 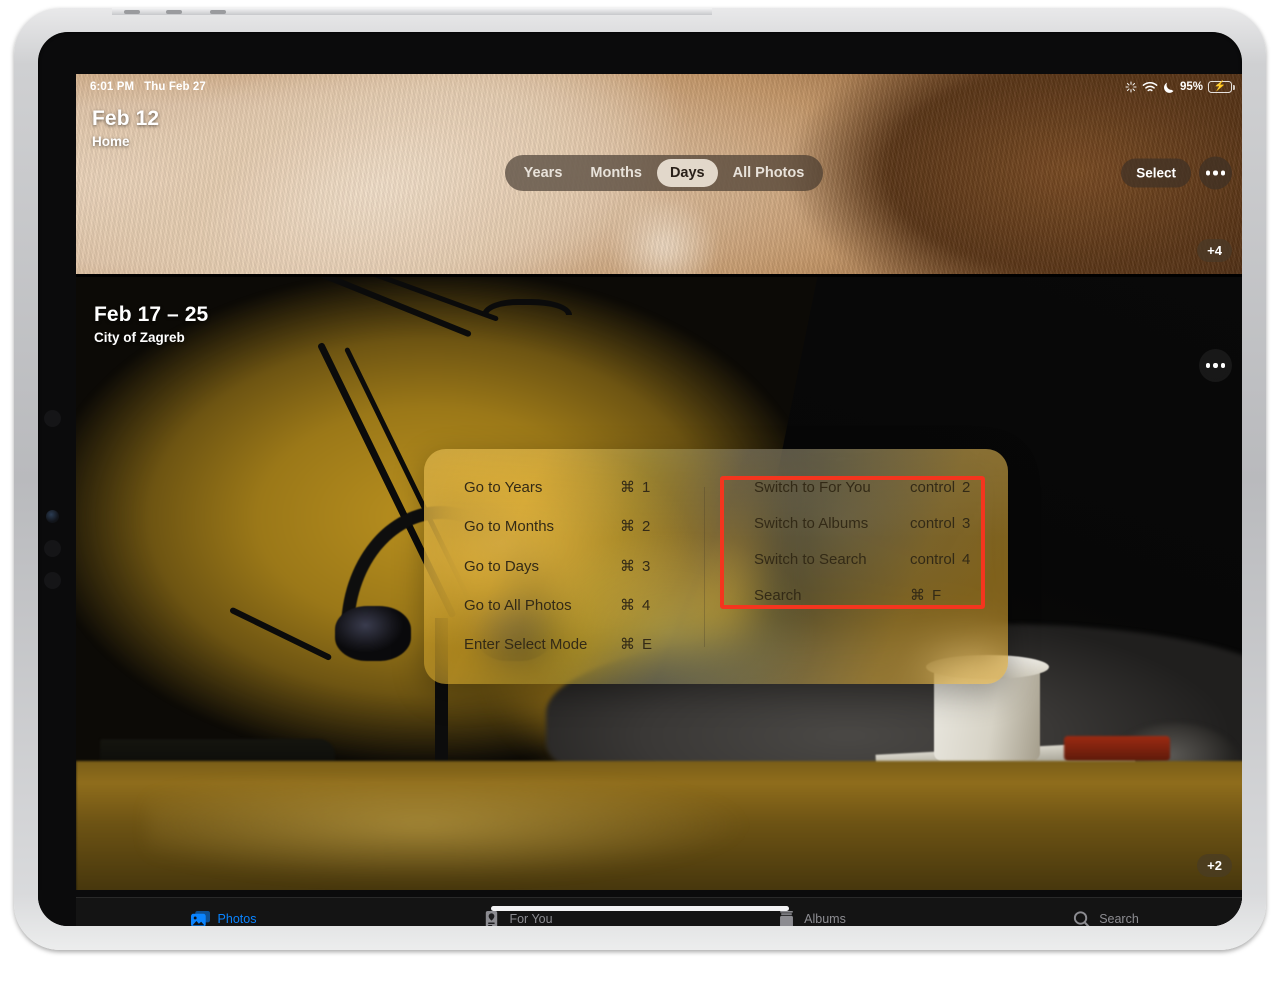 What do you see at coordinates (580, 527) in the screenshot?
I see `shortcut-row-go-to-months: Go to Months ⌘ 2` at bounding box center [580, 527].